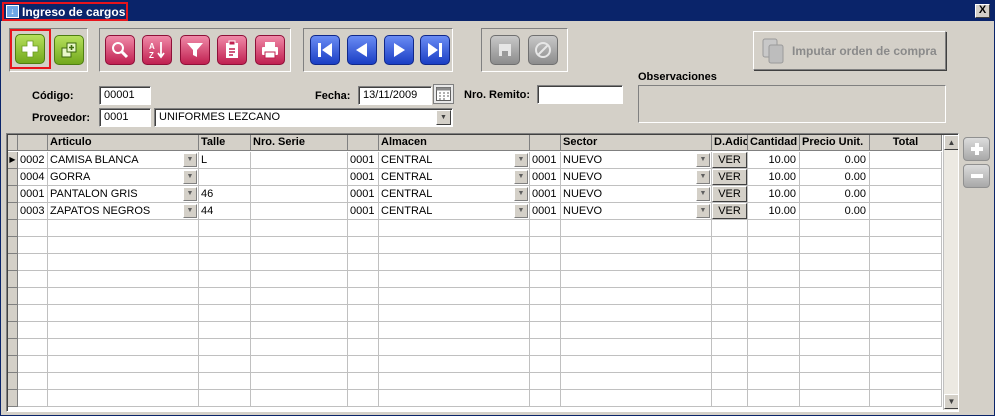 The width and height of the screenshot is (995, 416). Describe the element at coordinates (33, 160) in the screenshot. I see `cell-art-code: 0002` at that location.